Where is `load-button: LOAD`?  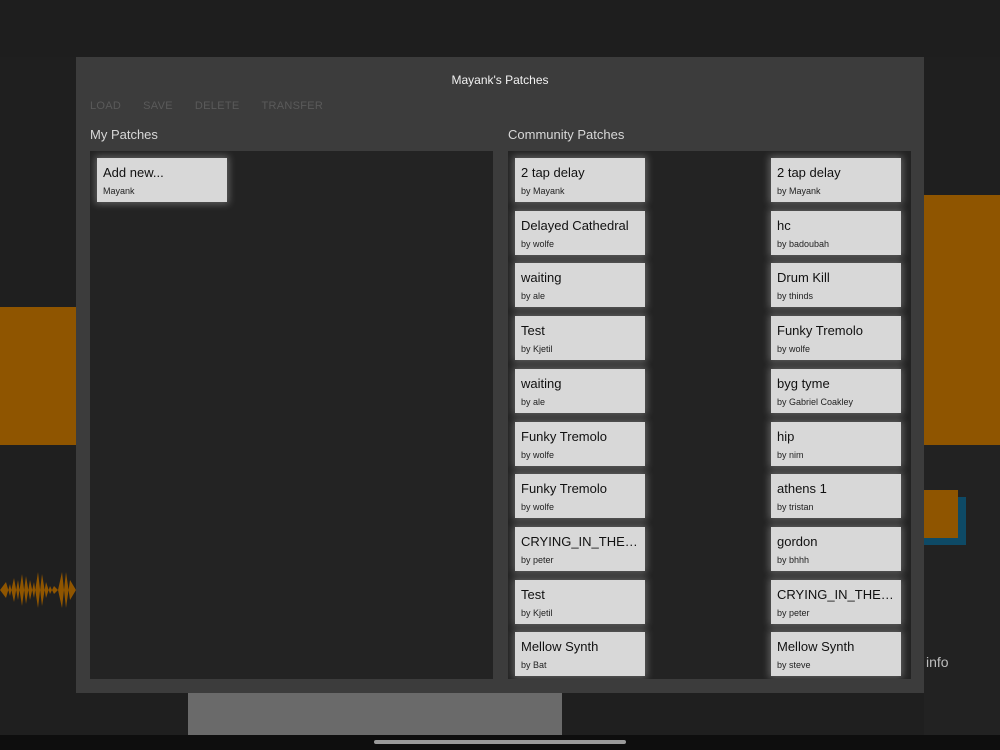 load-button: LOAD is located at coordinates (105, 106).